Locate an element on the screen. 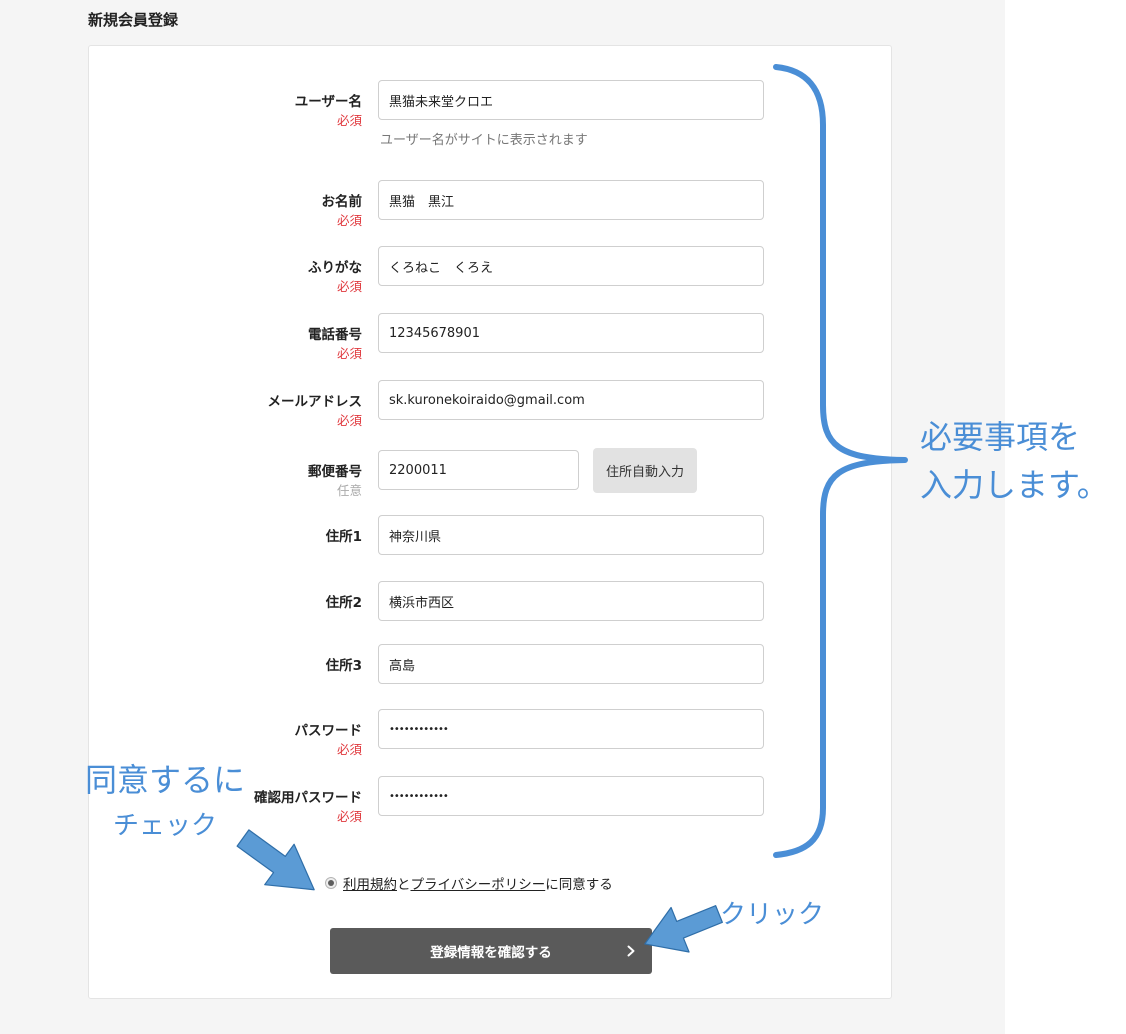 The width and height of the screenshot is (1126, 1034). phone-row: 電話番号 必須 is located at coordinates (490, 337).